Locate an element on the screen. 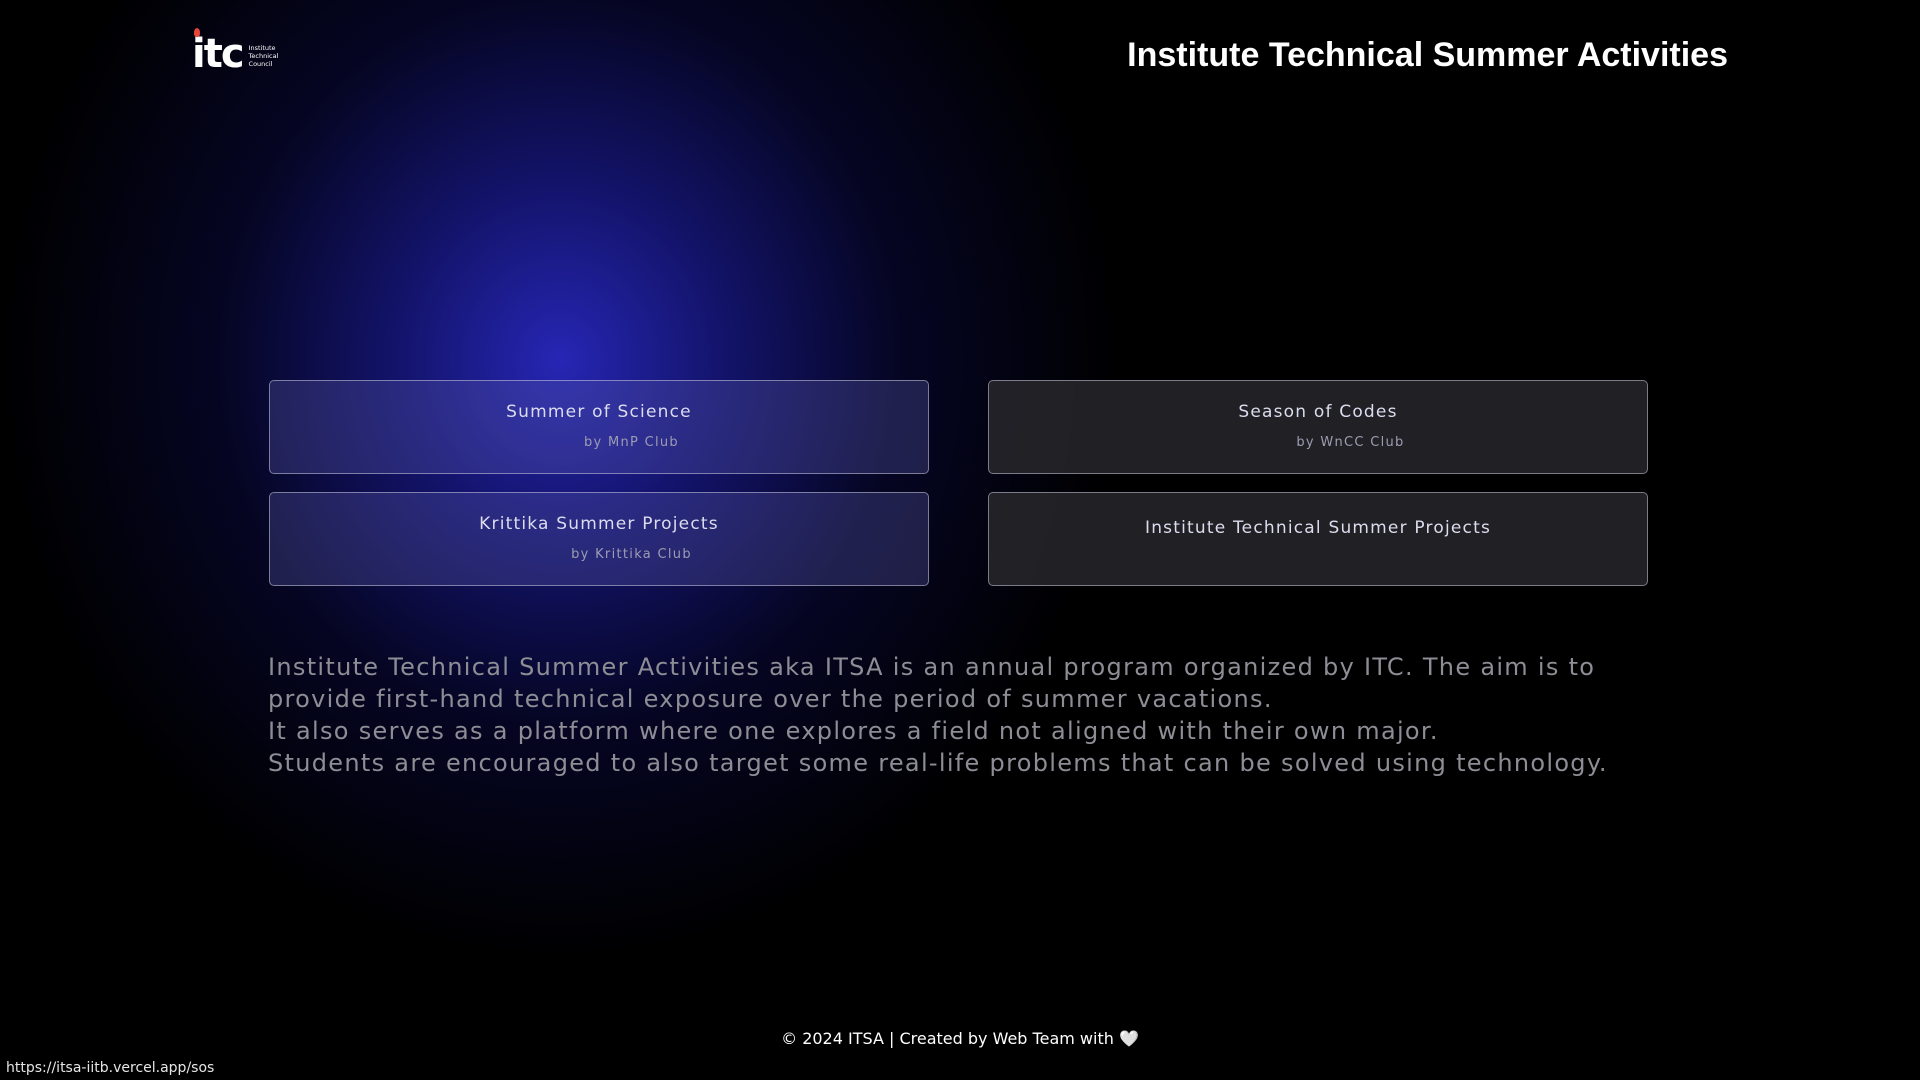 This screenshot has height=1080, width=1920. card-subtitle: by Krittika Club is located at coordinates (631, 554).